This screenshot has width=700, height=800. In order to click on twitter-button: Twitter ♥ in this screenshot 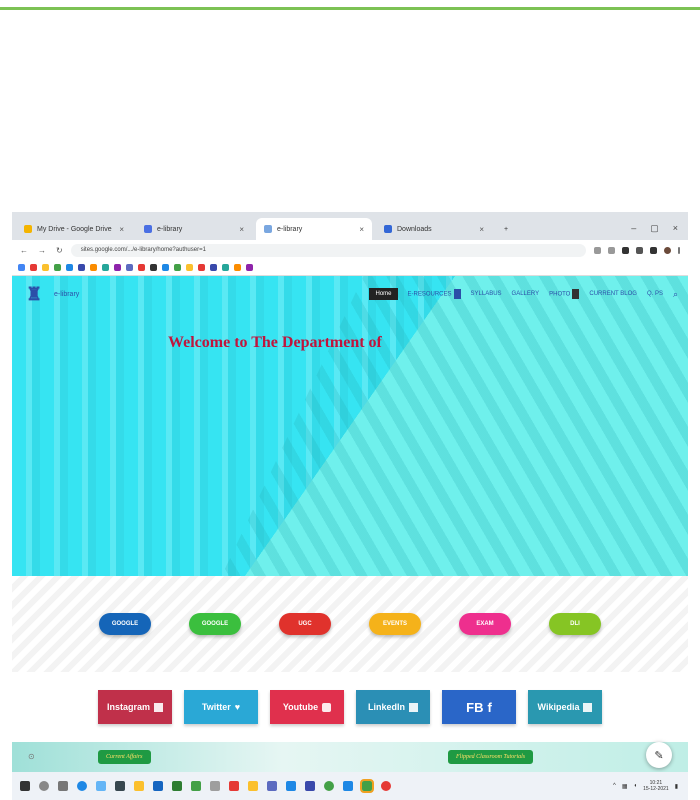, I will do `click(221, 707)`.